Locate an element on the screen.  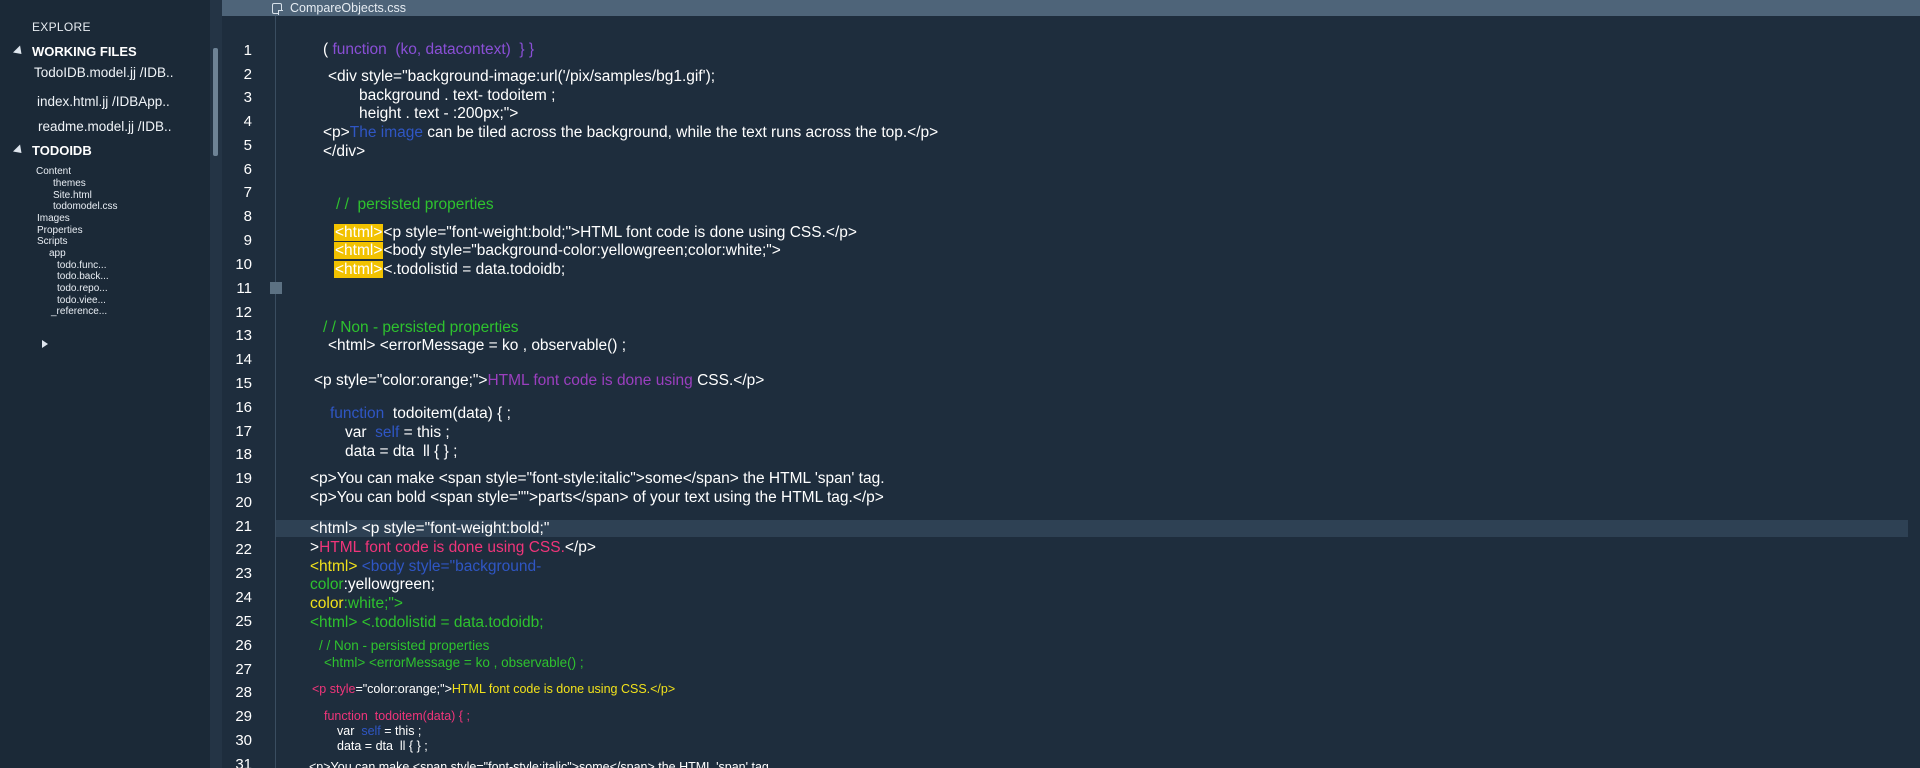
file-icon is located at coordinates (277, 8).